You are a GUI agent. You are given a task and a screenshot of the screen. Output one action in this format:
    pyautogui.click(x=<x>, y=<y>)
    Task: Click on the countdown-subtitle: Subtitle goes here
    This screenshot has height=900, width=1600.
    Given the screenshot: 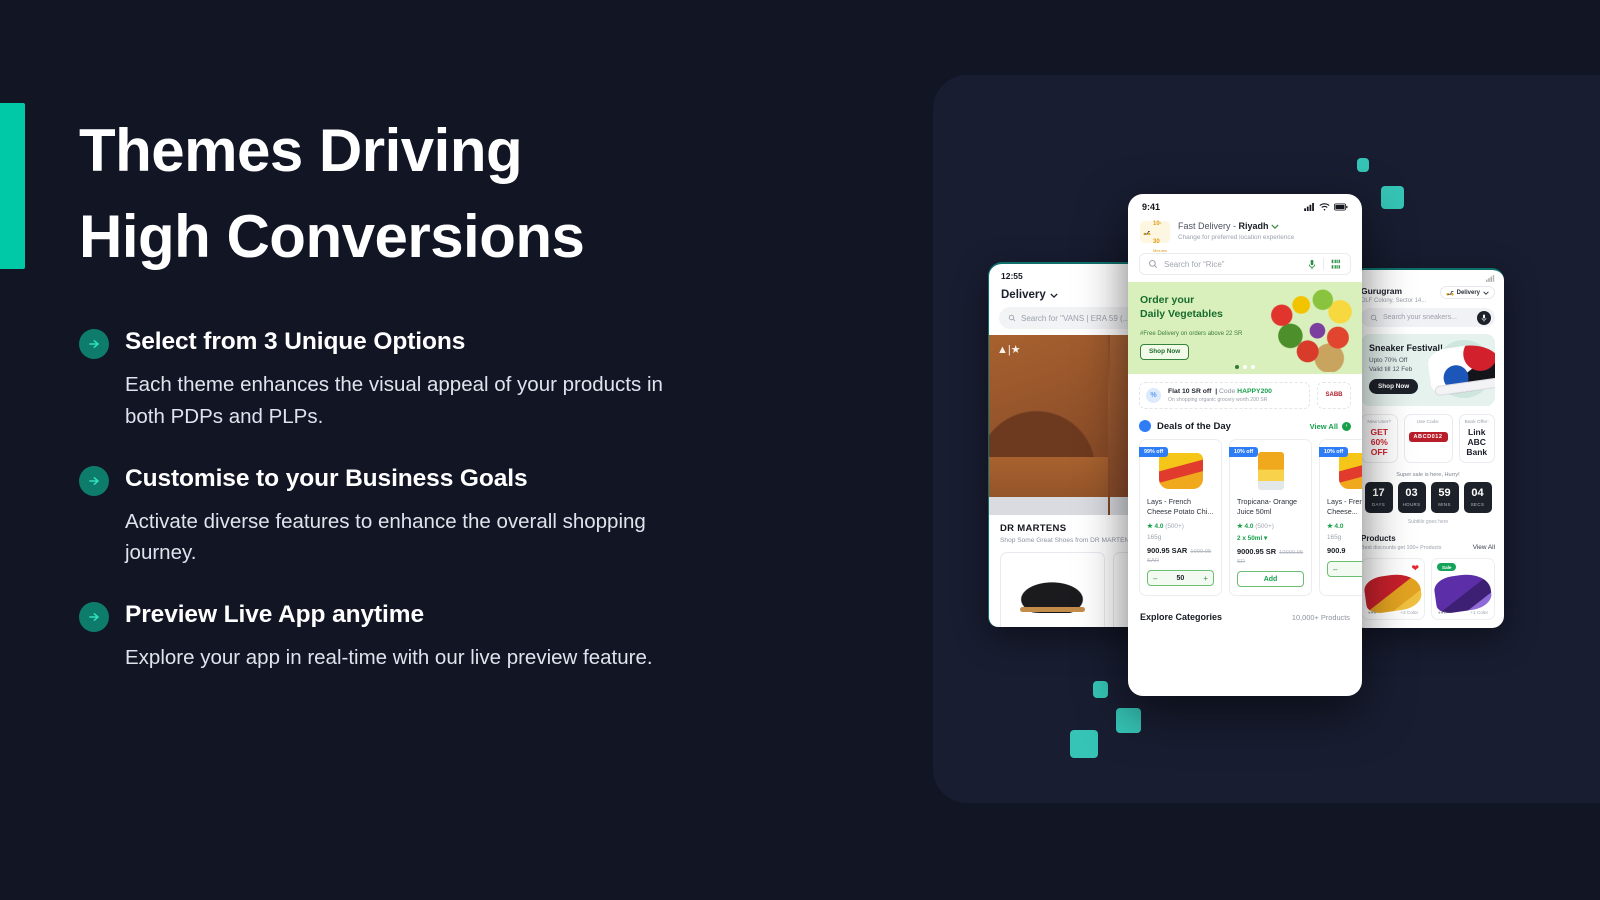 What is the action you would take?
    pyautogui.click(x=1428, y=522)
    